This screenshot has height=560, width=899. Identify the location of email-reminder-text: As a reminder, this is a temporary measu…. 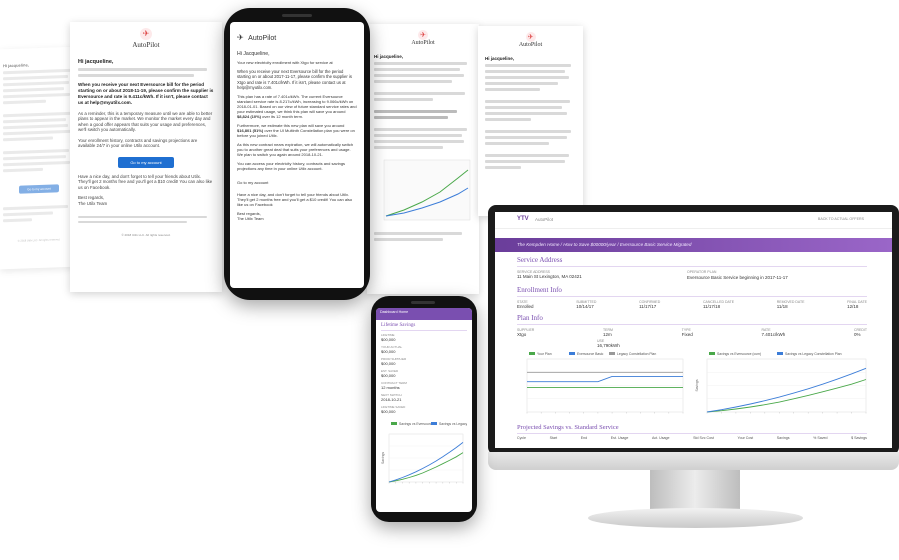
(145, 121).